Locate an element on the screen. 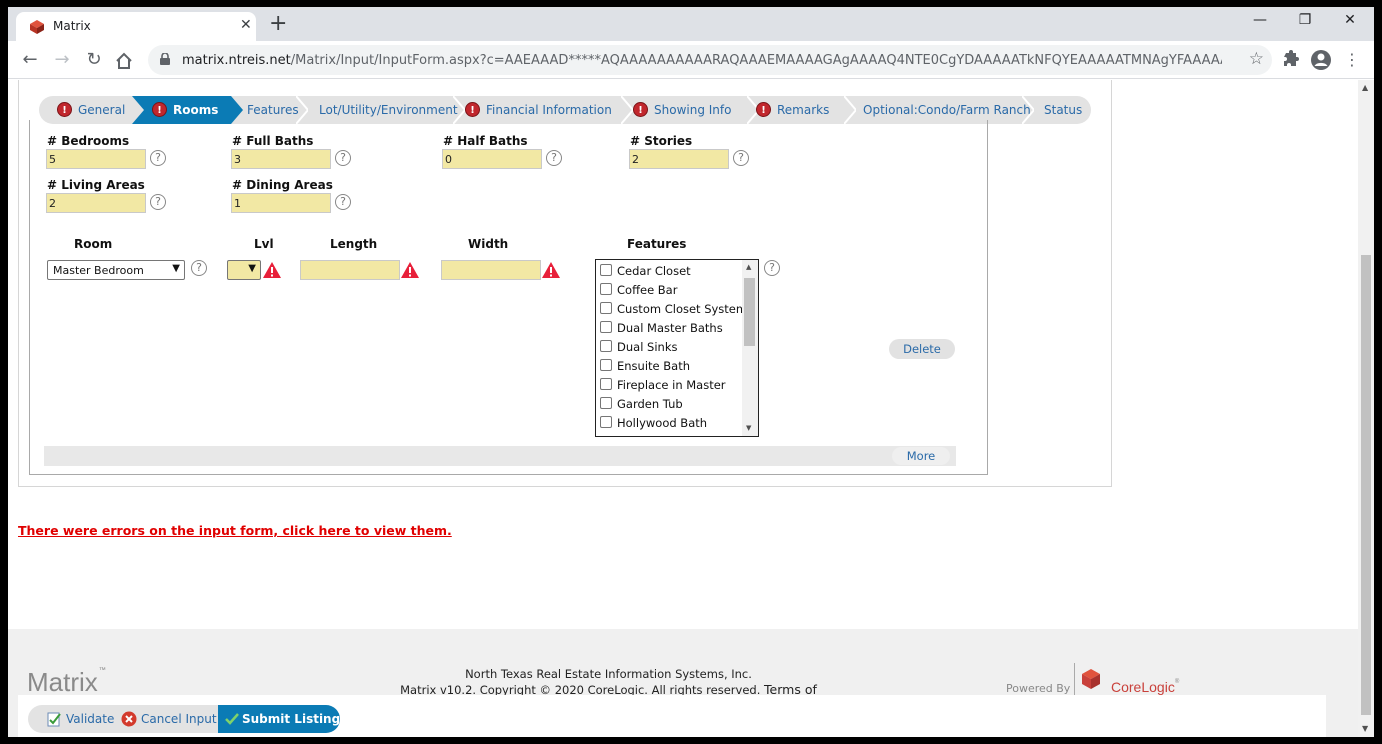  lvl-select: ▼ is located at coordinates (244, 270).